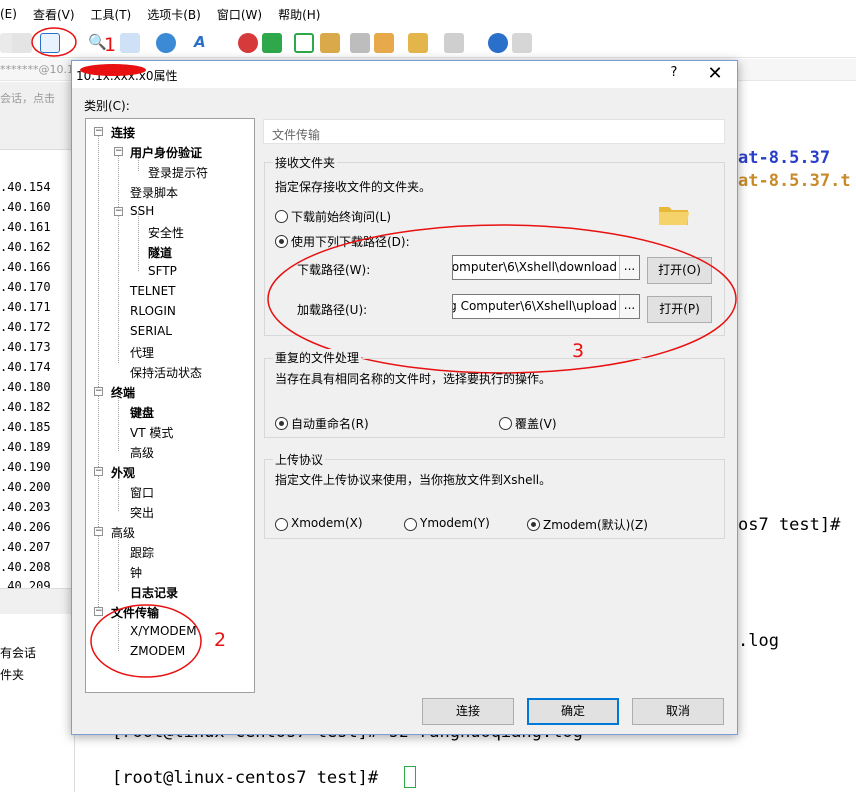 The height and width of the screenshot is (792, 856). Describe the element at coordinates (142, 492) in the screenshot. I see `tree-item-window: 窗口` at that location.